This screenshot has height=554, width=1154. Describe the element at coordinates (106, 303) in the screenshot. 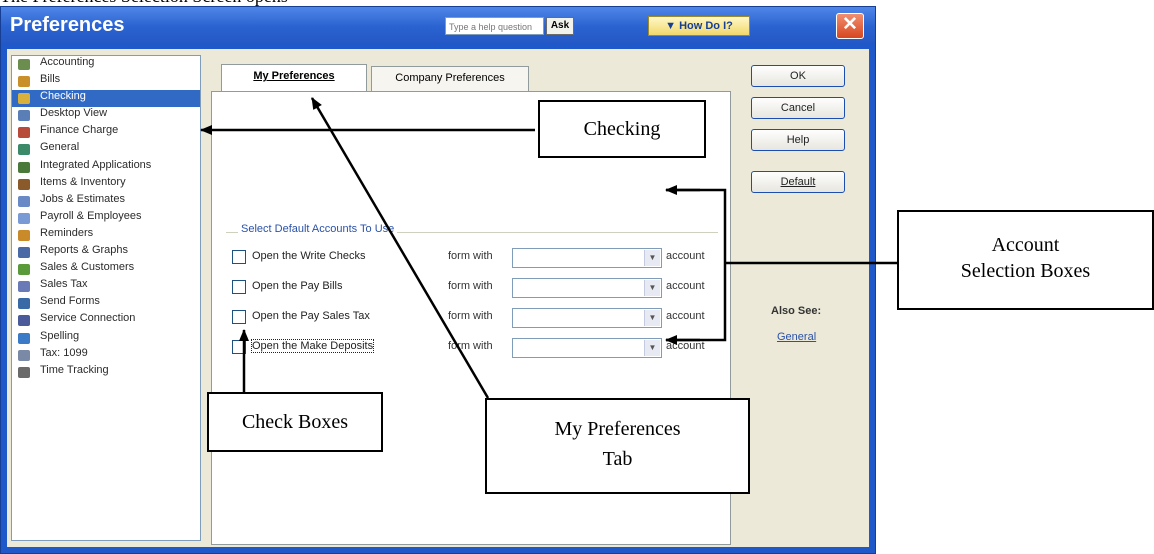

I see `sidebar-item-send-forms: Send Forms` at that location.